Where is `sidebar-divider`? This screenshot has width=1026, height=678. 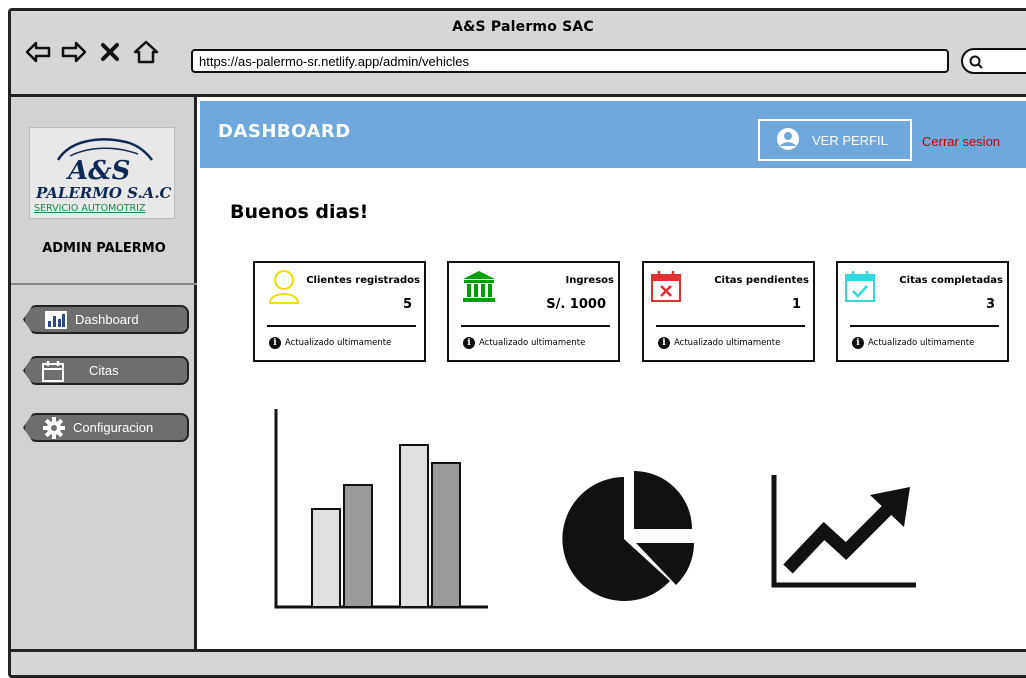 sidebar-divider is located at coordinates (104, 284).